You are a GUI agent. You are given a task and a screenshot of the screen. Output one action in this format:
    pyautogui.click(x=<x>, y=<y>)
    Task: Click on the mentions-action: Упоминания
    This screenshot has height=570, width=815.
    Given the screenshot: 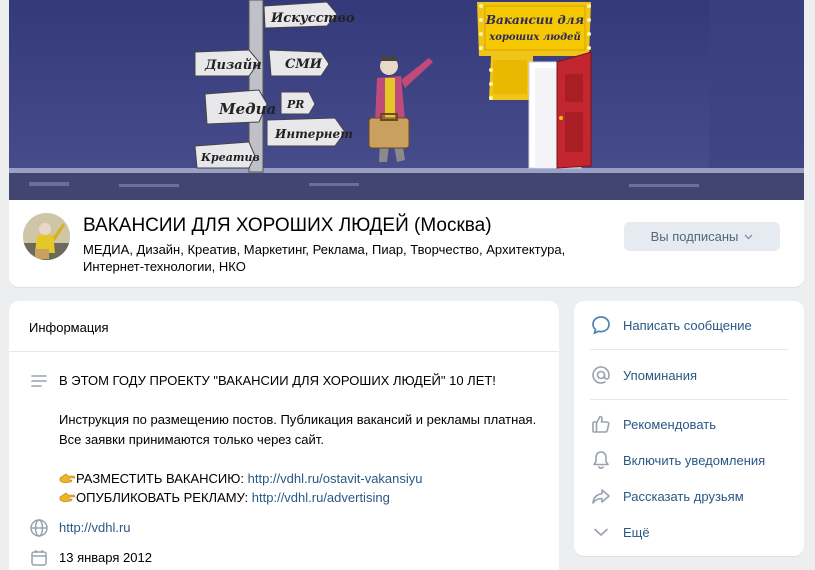 What is the action you would take?
    pyautogui.click(x=689, y=375)
    